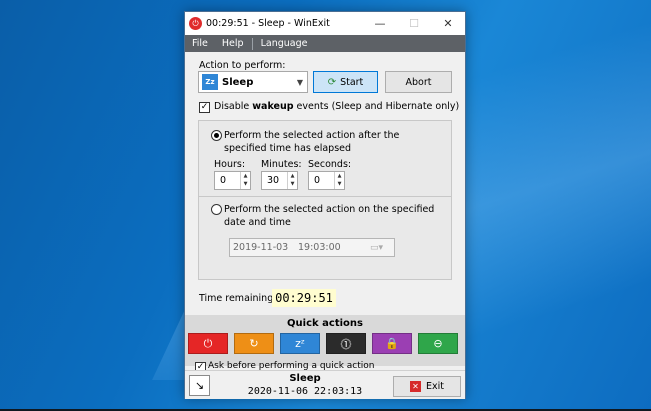  I want to click on start-icon: ⟳, so click(332, 82).